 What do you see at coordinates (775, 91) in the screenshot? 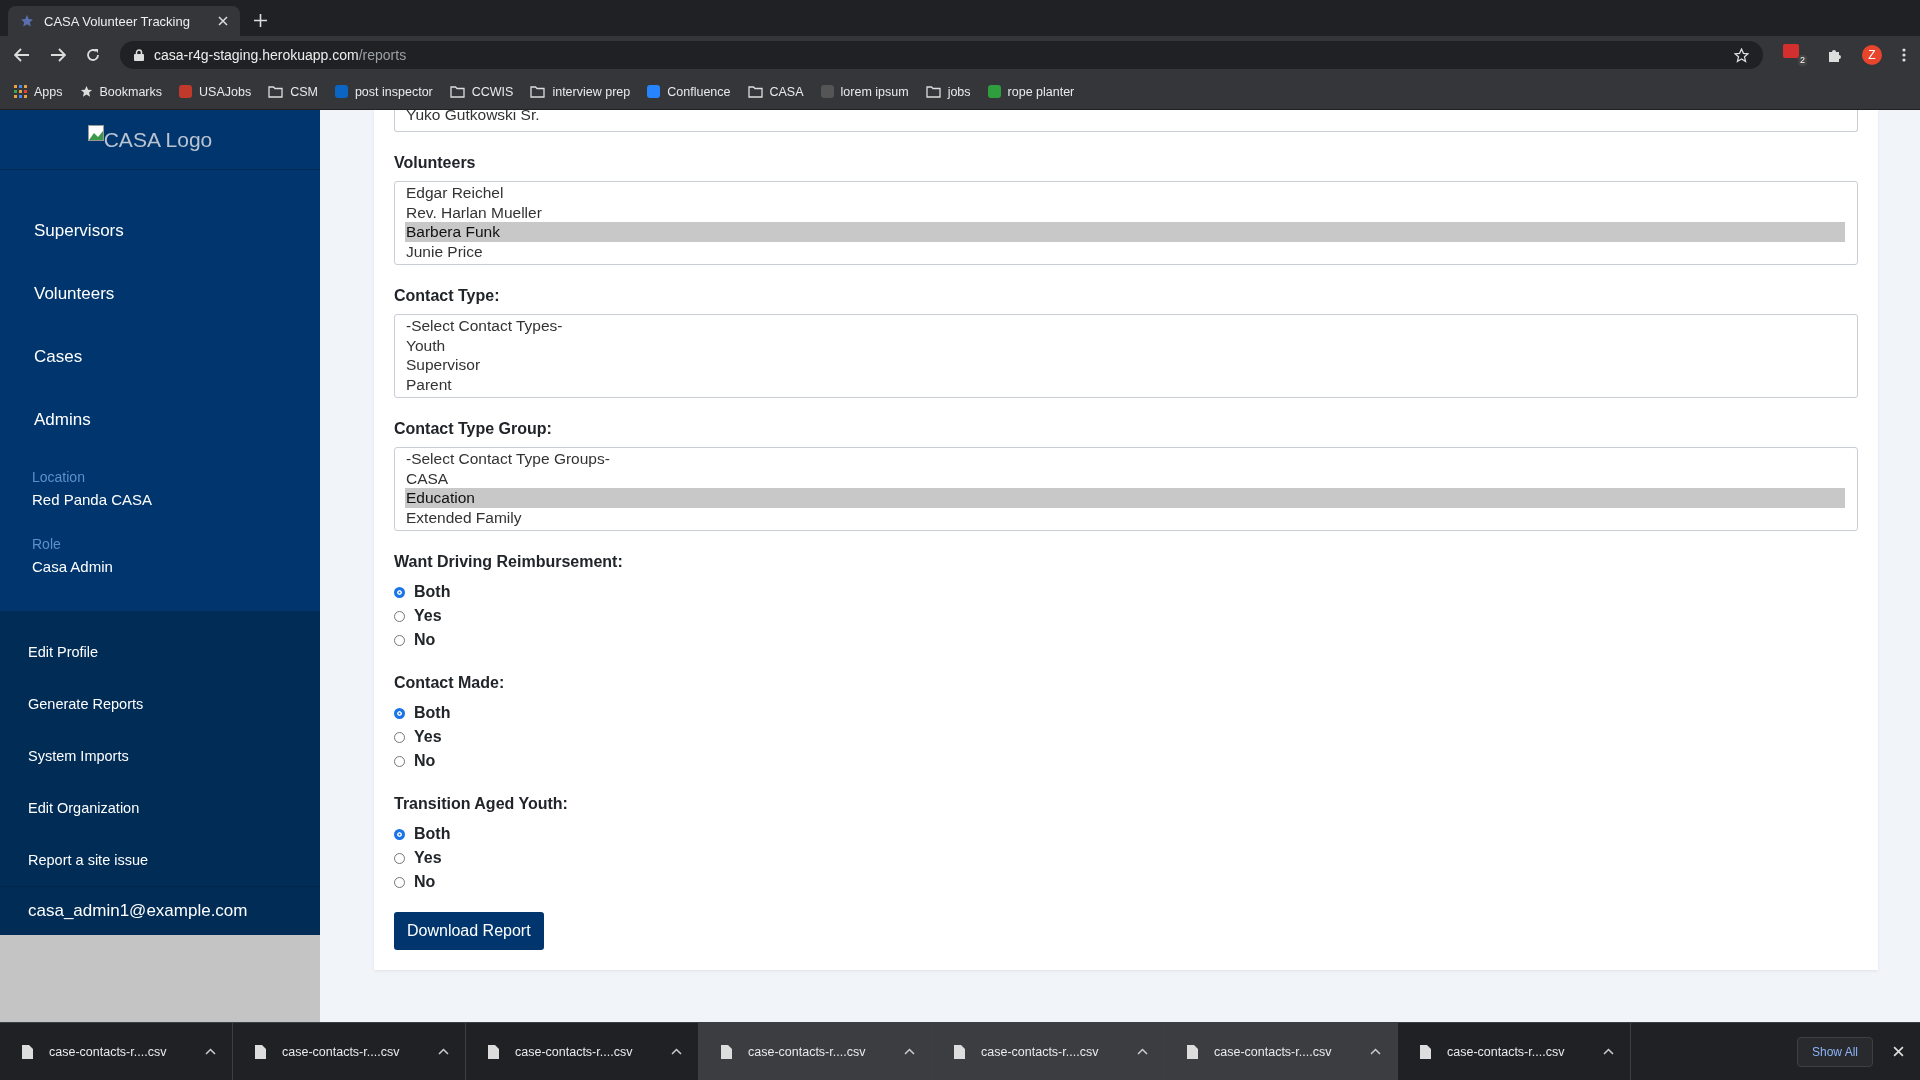
I see `bookmark-item: CASA` at bounding box center [775, 91].